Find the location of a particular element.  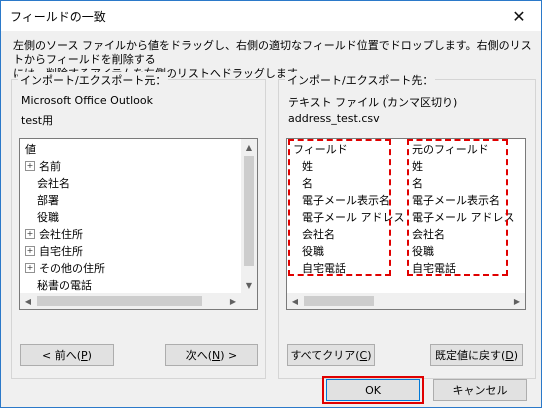

source-horizontal-scrollbar: ◀ ▶ is located at coordinates (130, 301).